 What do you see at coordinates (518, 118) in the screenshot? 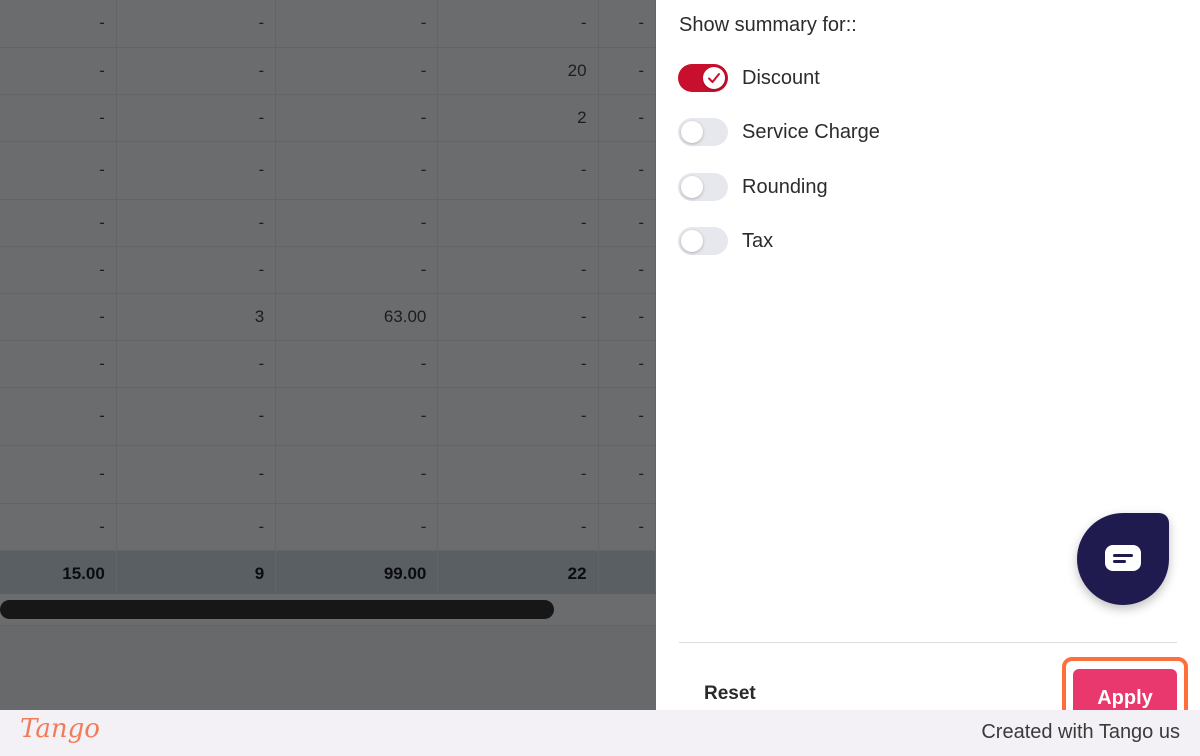
I see `table-cell: 2` at bounding box center [518, 118].